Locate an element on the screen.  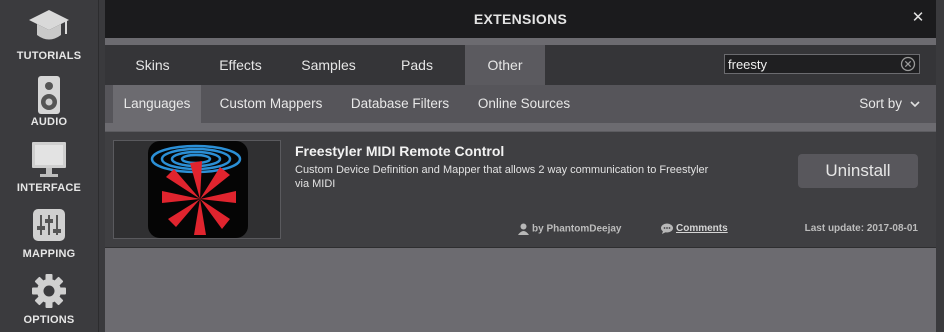
graduation-cap-icon is located at coordinates (49, 25).